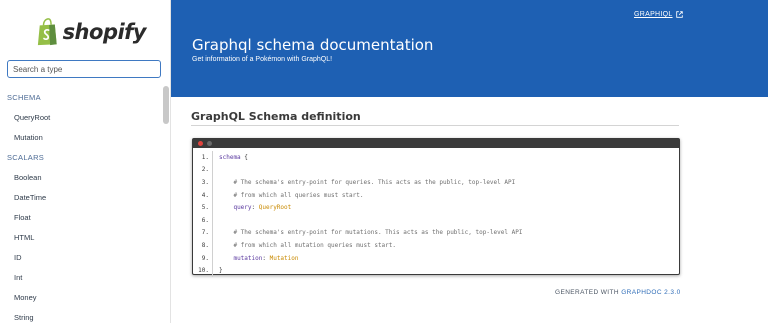 The image size is (768, 323). What do you see at coordinates (26, 157) in the screenshot?
I see `nav-section-scalars: SCALARS` at bounding box center [26, 157].